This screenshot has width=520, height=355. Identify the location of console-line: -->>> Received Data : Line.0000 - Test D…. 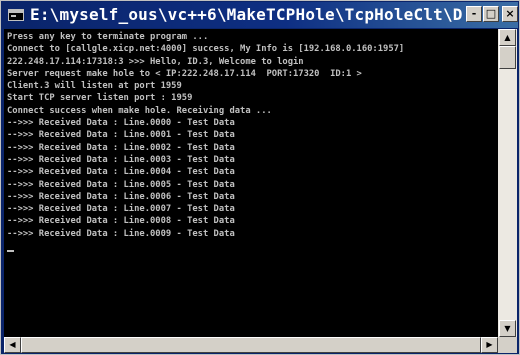
(121, 123).